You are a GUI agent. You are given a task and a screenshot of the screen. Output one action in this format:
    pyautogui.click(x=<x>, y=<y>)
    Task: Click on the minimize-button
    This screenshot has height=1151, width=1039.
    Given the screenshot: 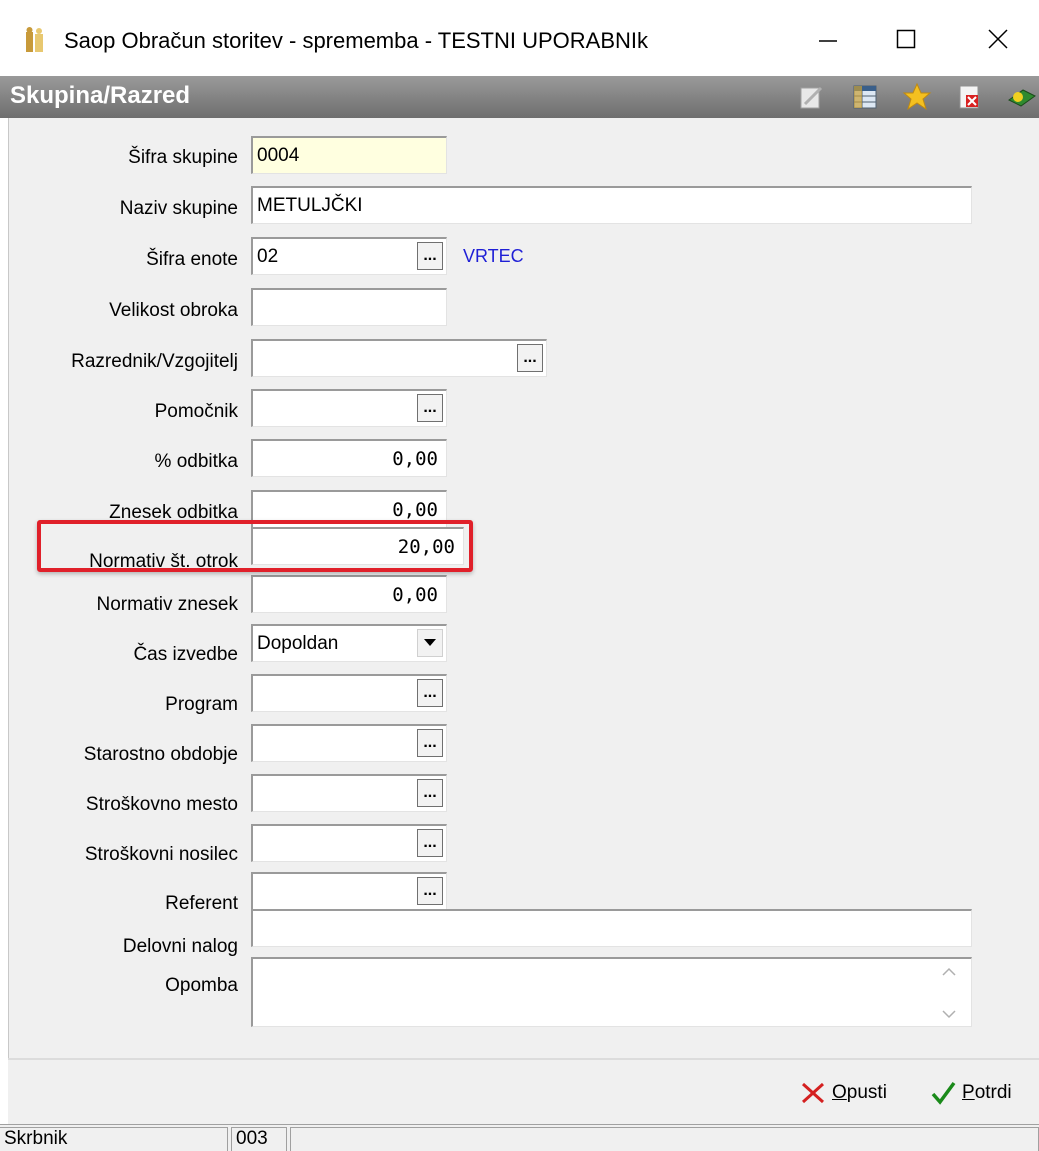 What is the action you would take?
    pyautogui.click(x=828, y=39)
    